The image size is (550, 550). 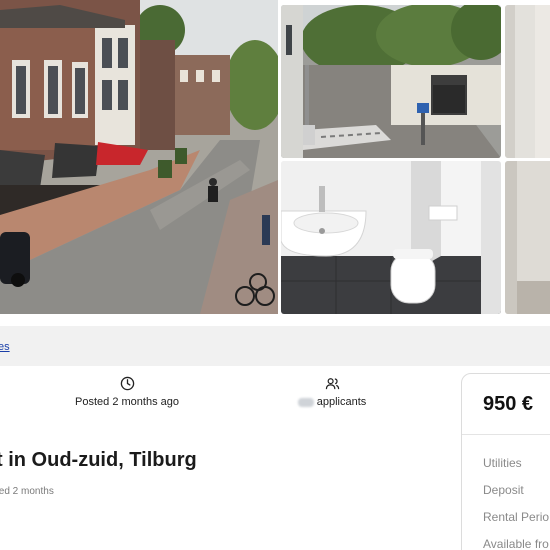 I want to click on price-divider, so click(x=506, y=434).